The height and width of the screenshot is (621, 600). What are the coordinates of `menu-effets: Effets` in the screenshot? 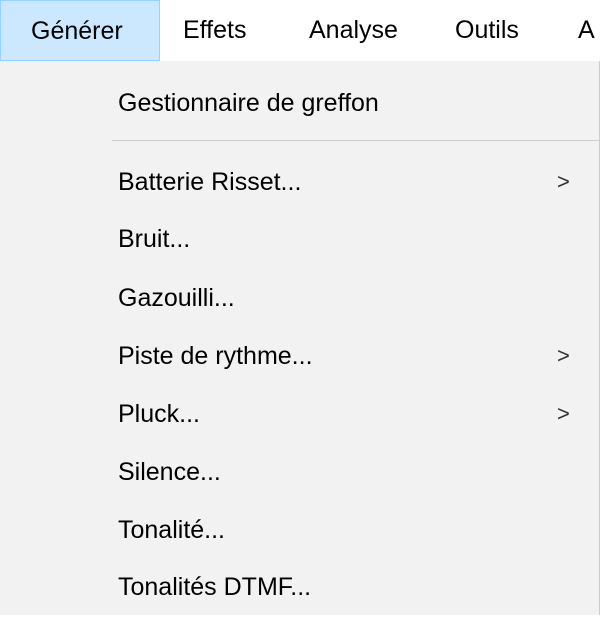 It's located at (214, 30).